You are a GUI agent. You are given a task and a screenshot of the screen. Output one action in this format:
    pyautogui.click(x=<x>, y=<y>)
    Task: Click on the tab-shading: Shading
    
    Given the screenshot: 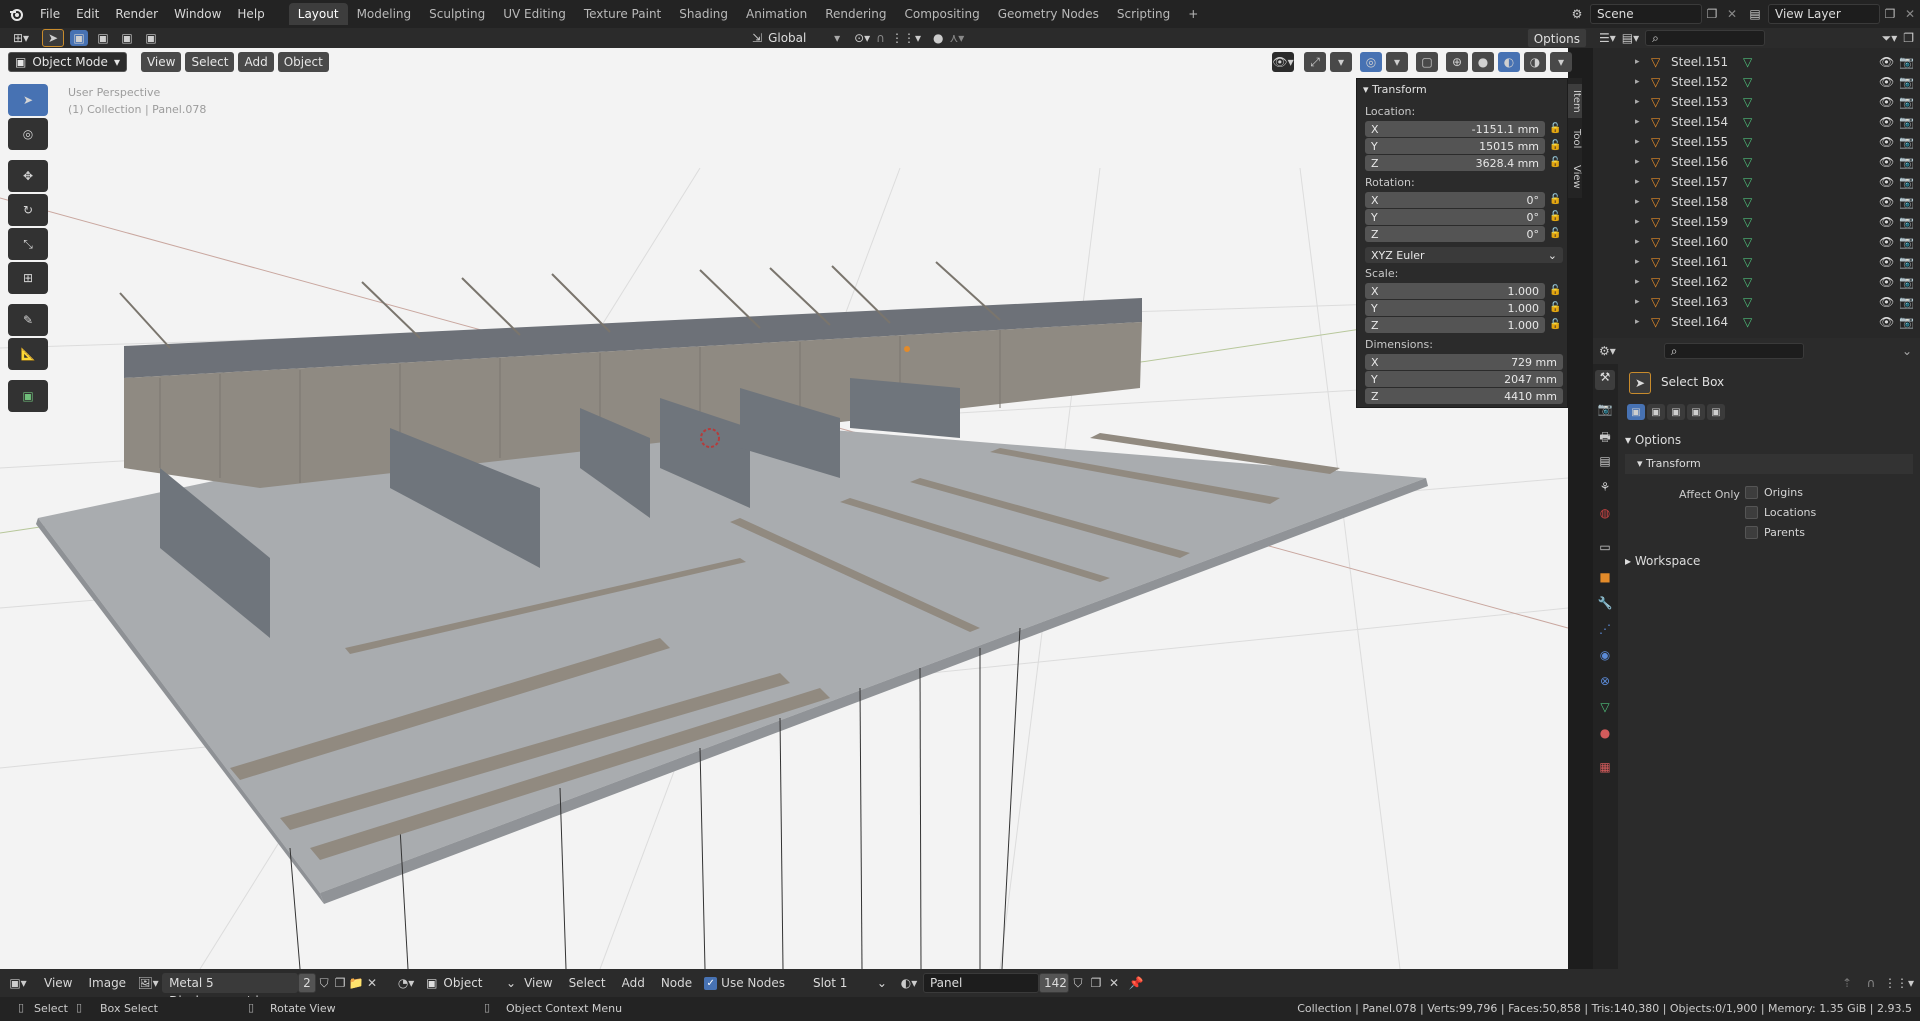 What is the action you would take?
    pyautogui.click(x=703, y=14)
    